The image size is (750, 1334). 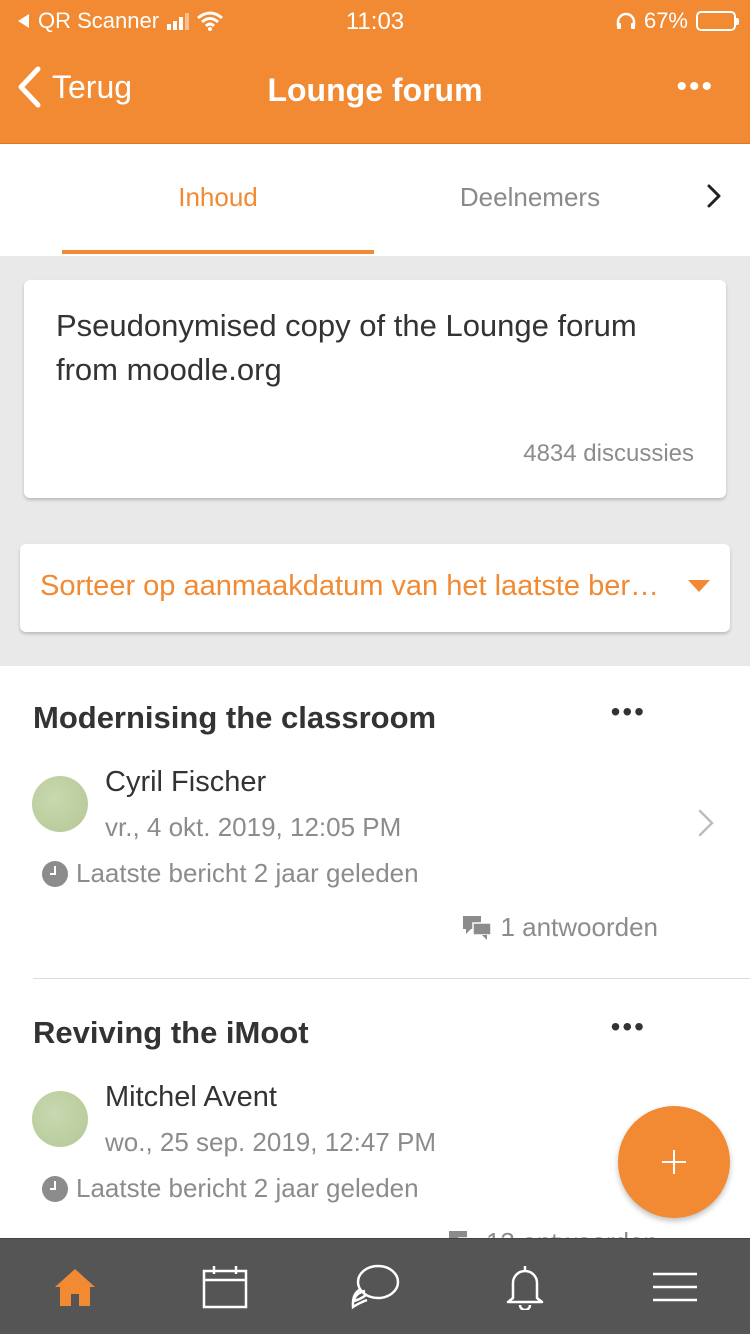 I want to click on tab-bar: Inhoud Deelnemers, so click(x=375, y=200).